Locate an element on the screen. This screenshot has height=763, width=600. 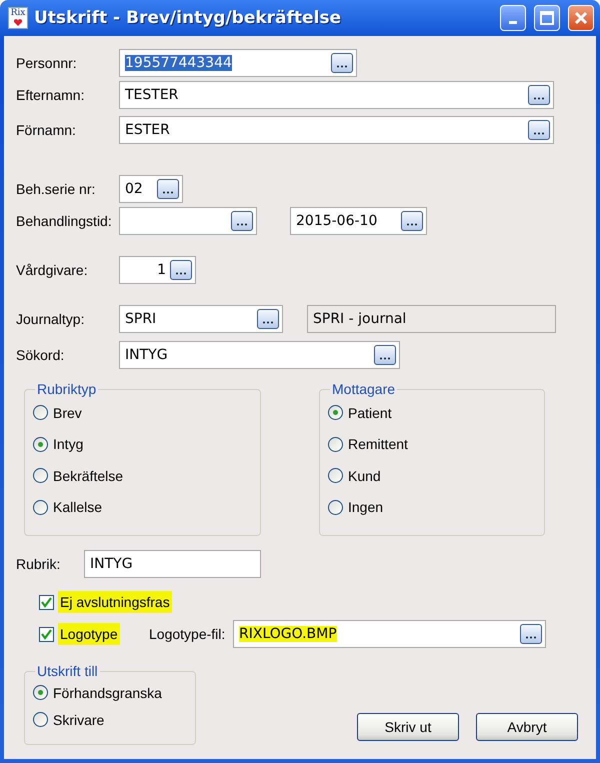
field-label: Beh.serie nr: is located at coordinates (56, 189).